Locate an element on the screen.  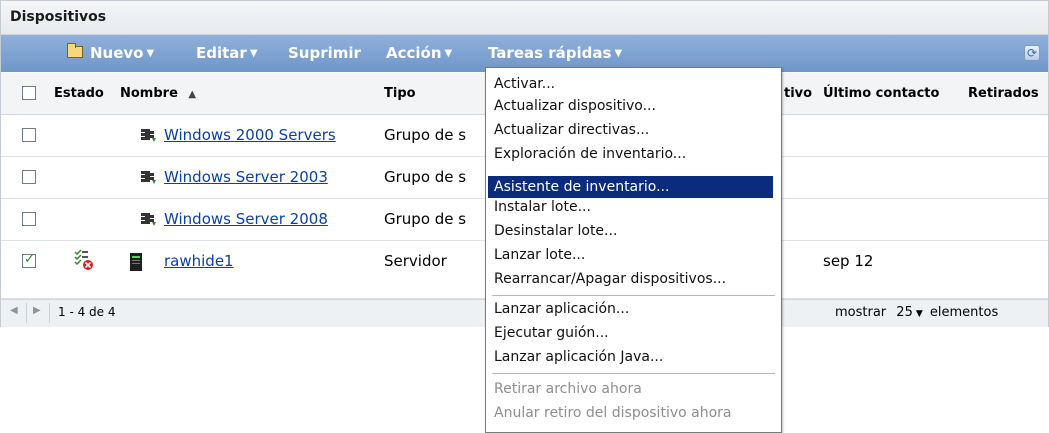
col-nombre: Nombre ▲ is located at coordinates (158, 93).